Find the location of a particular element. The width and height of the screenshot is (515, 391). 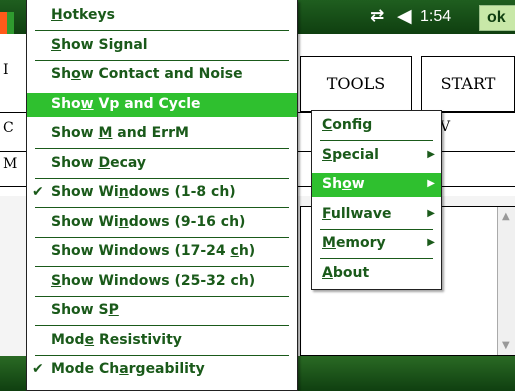

menu-item-label: Show SP is located at coordinates (85, 310).